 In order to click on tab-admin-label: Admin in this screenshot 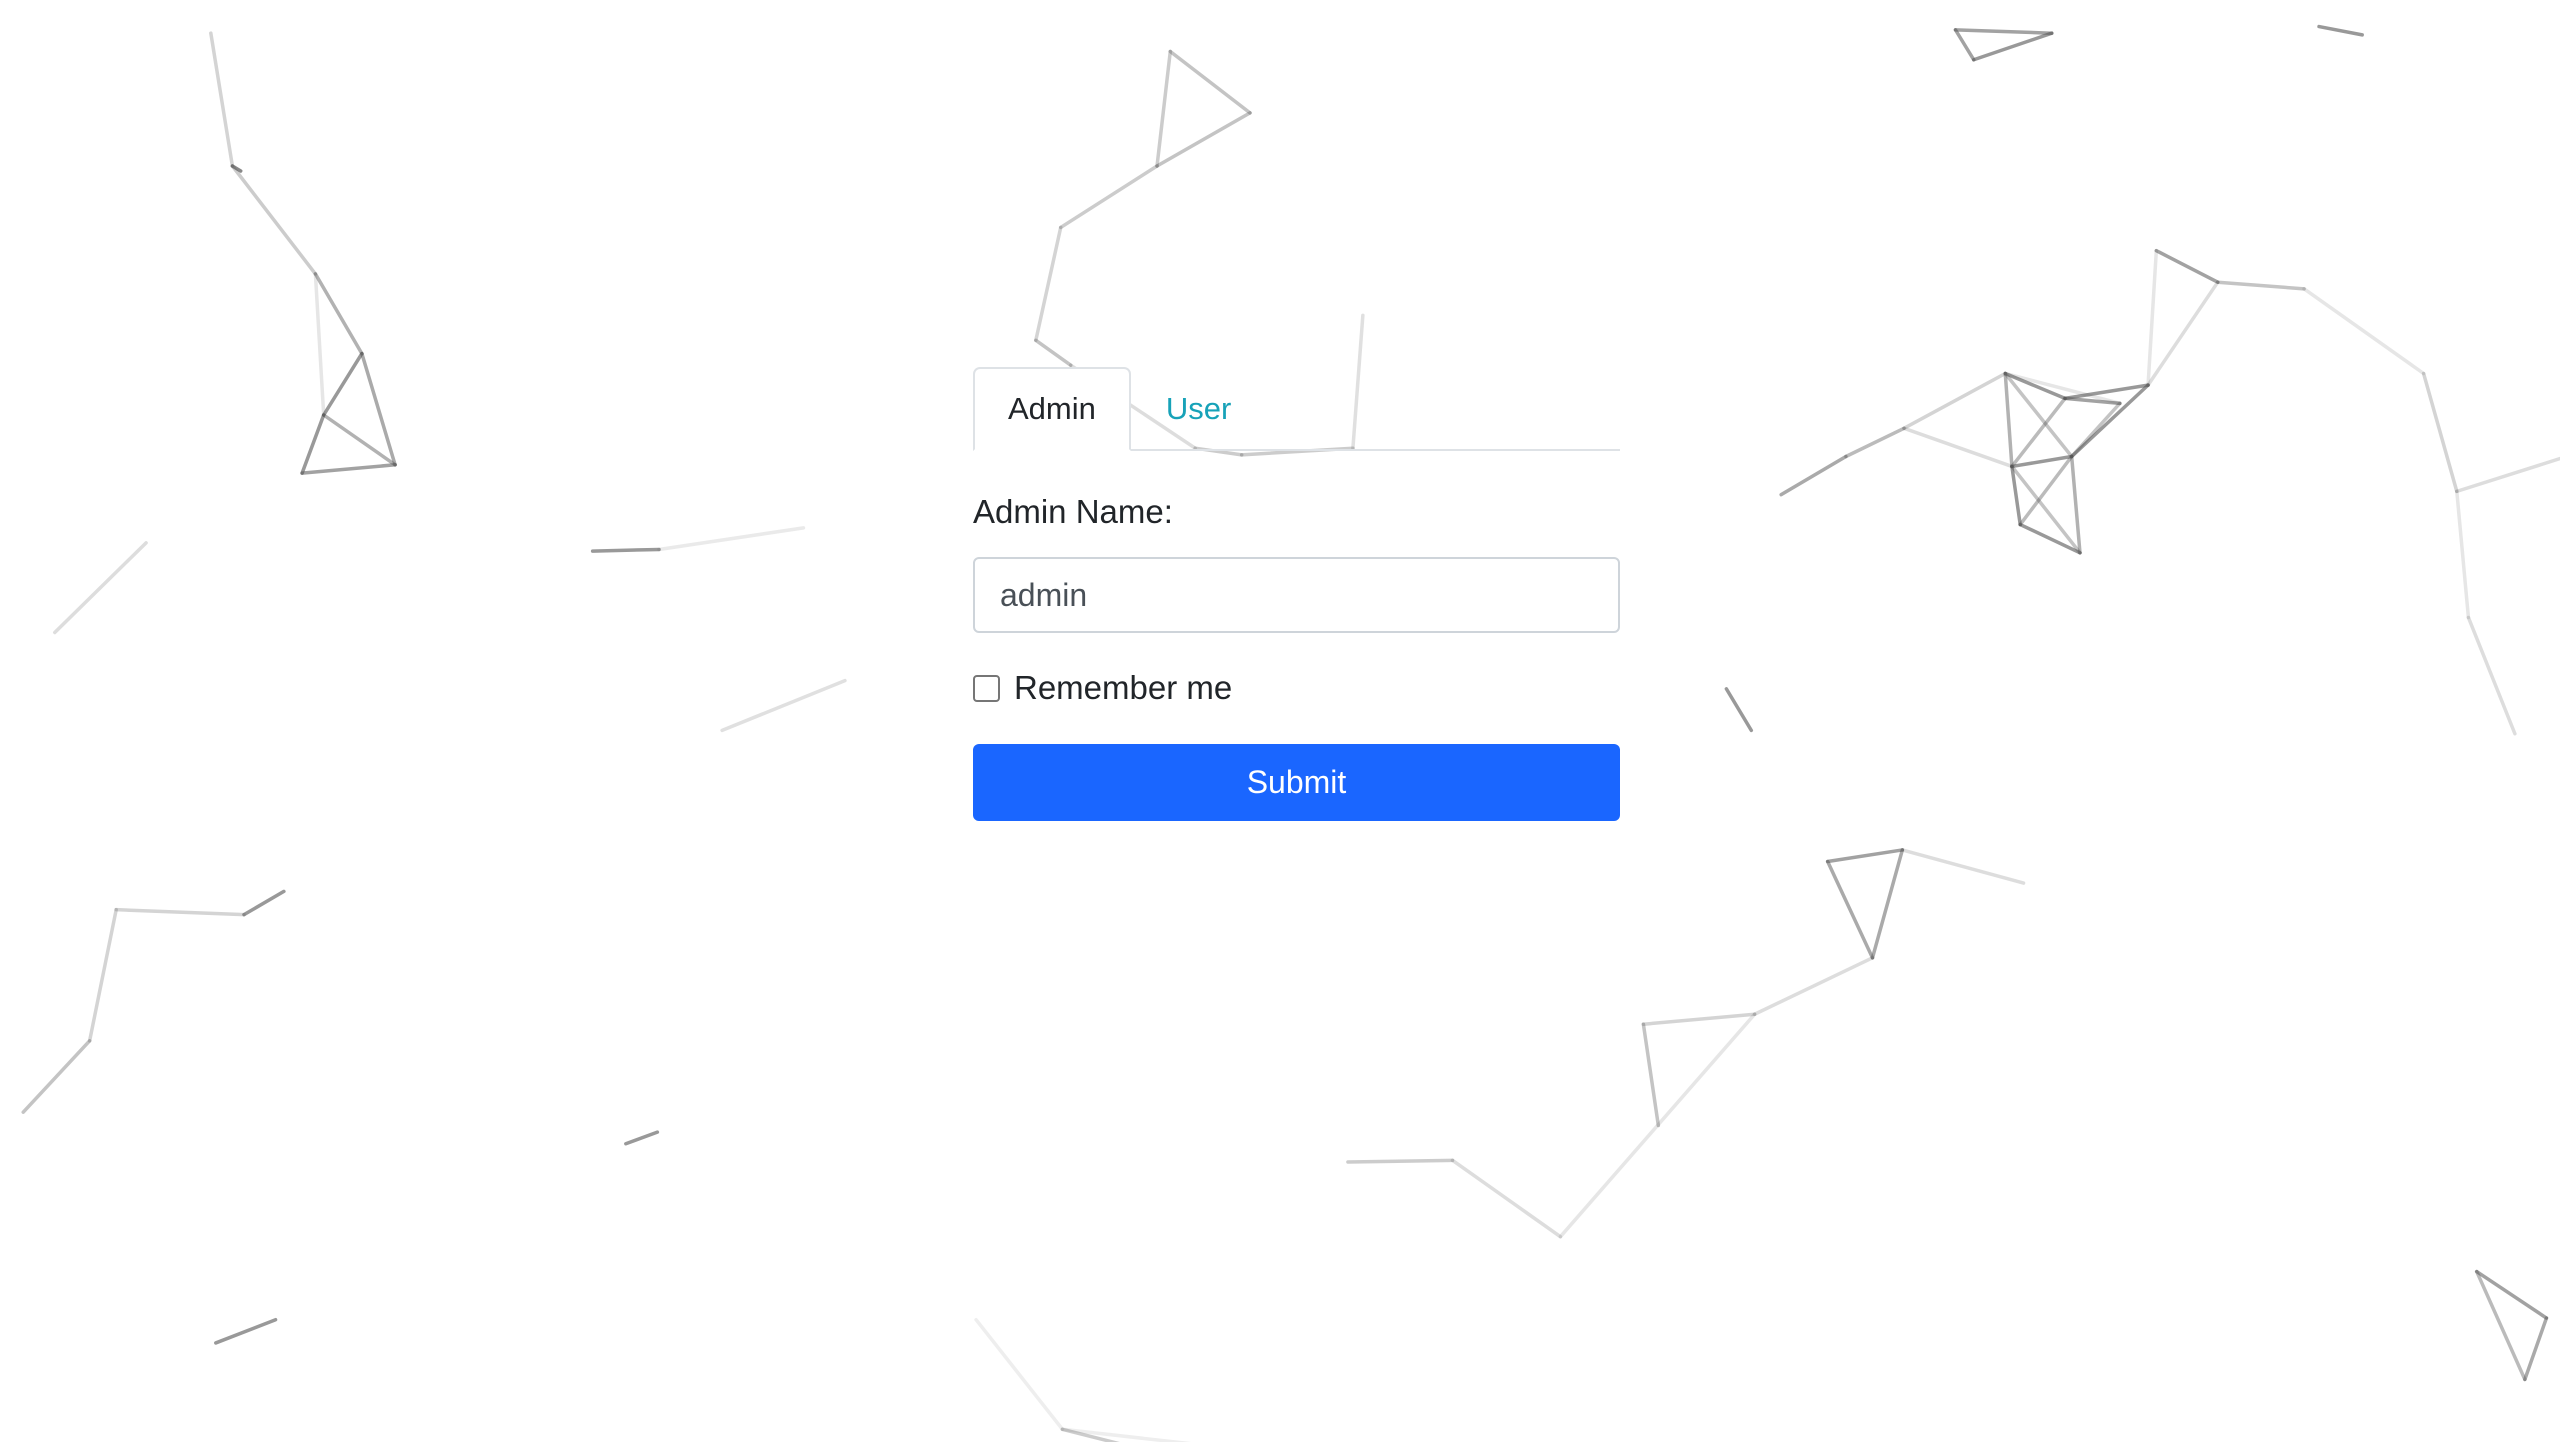, I will do `click(1052, 408)`.